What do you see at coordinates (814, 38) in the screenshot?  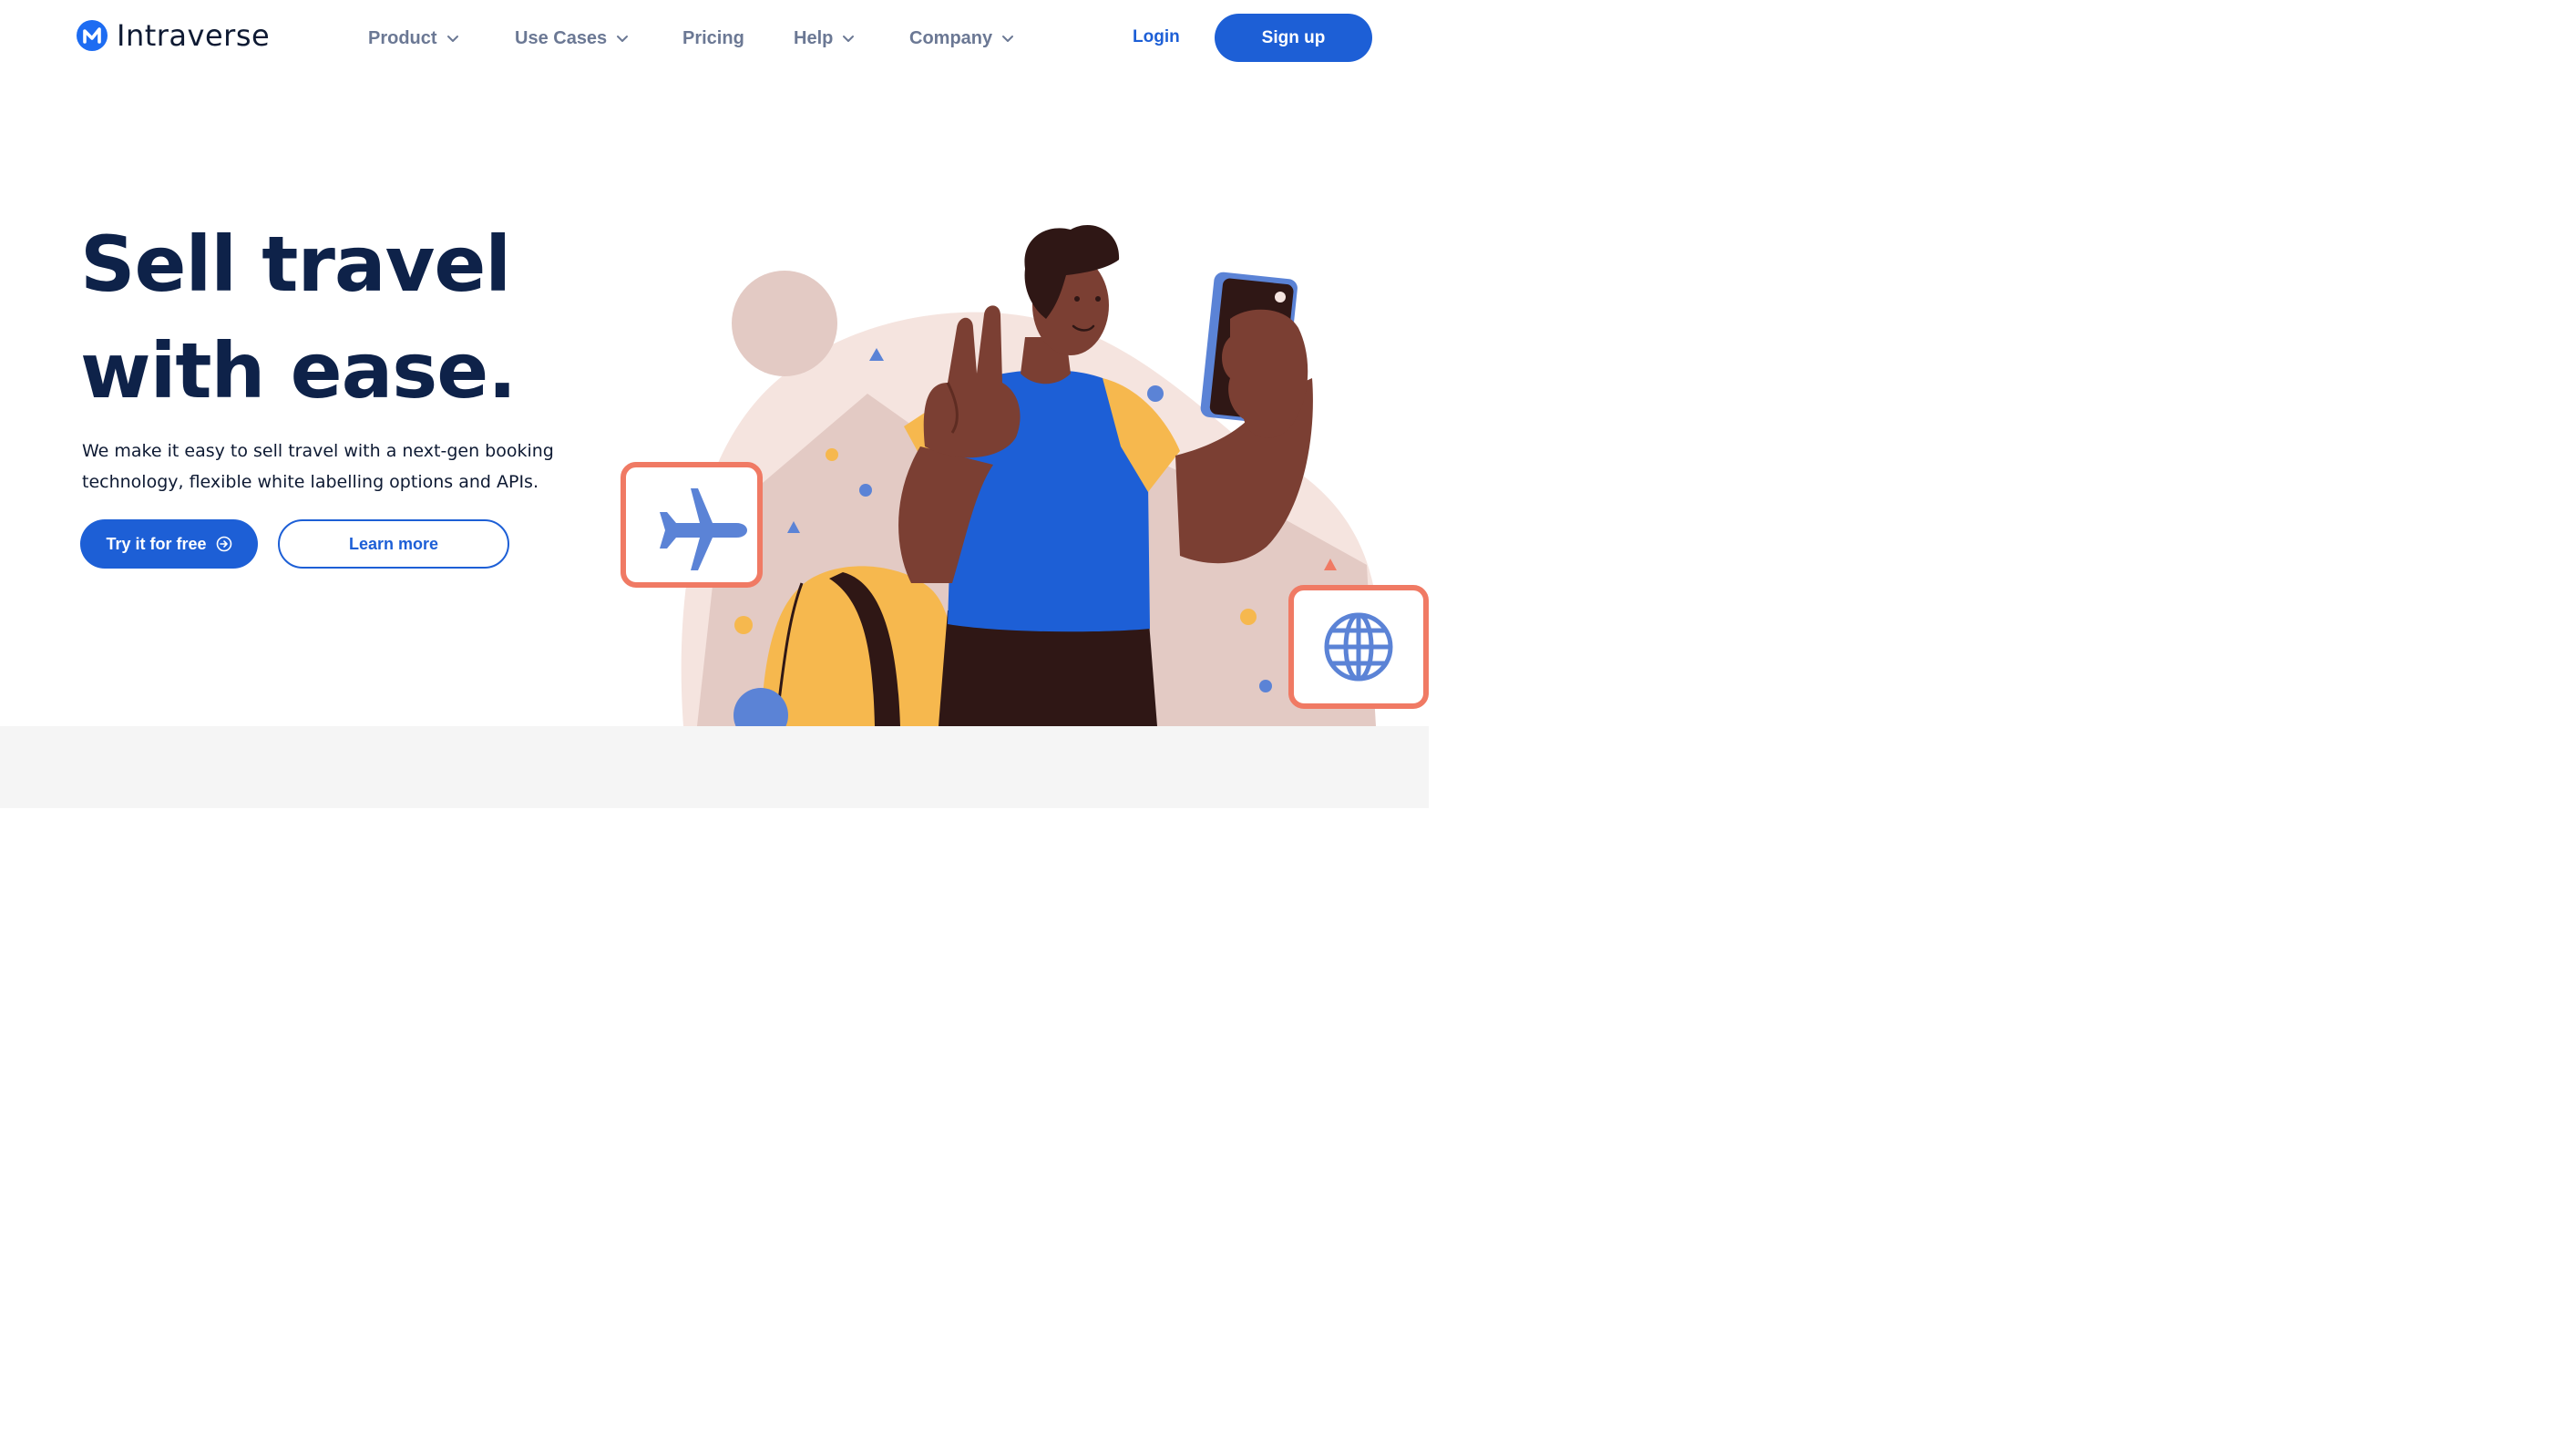 I see `nav-help-label: Help` at bounding box center [814, 38].